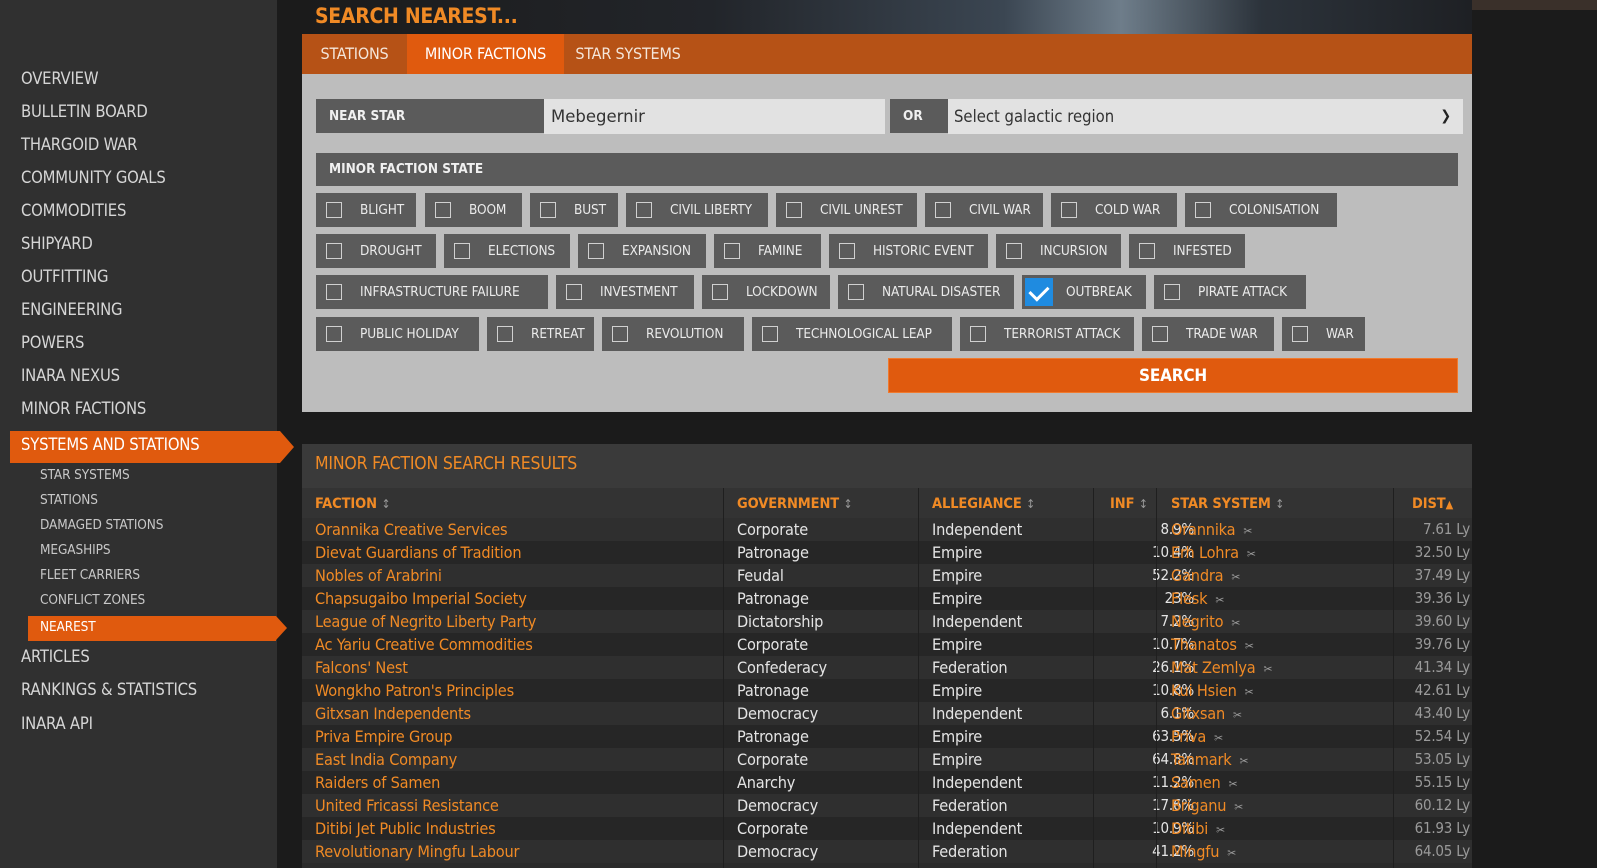  Describe the element at coordinates (1227, 504) in the screenshot. I see `col-star-system: STAR SYSTEM ↕` at that location.